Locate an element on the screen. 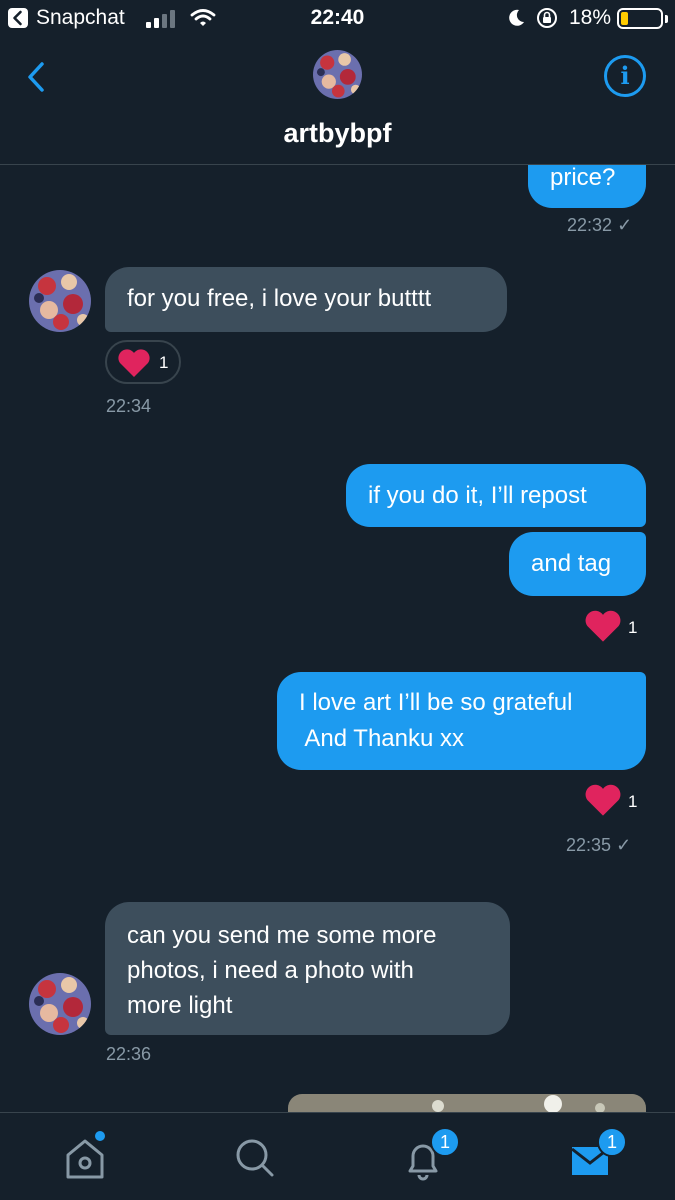 Image resolution: width=675 pixels, height=1200 pixels. home-new-indicator is located at coordinates (100, 1136).